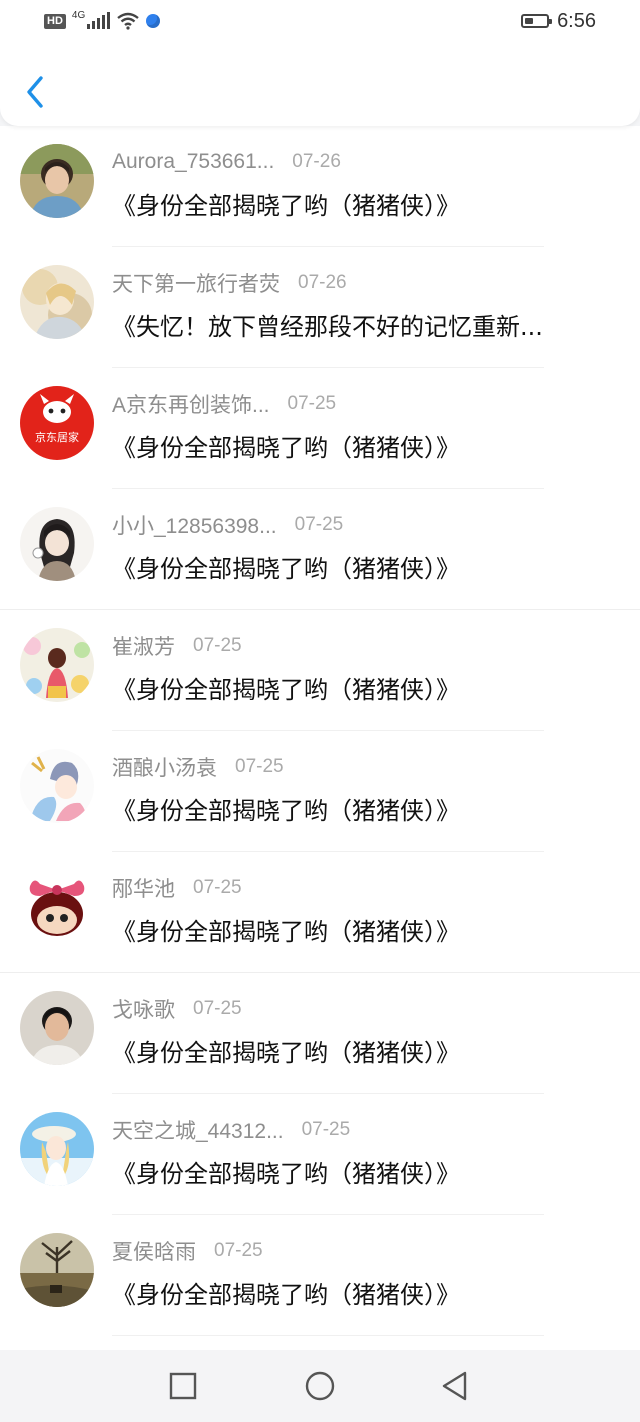 The image size is (640, 1422). I want to click on list-item: 天空之城_44312... 07-25 《身份全部揭晓了哟（猪猪侠）》, so click(320, 1154).